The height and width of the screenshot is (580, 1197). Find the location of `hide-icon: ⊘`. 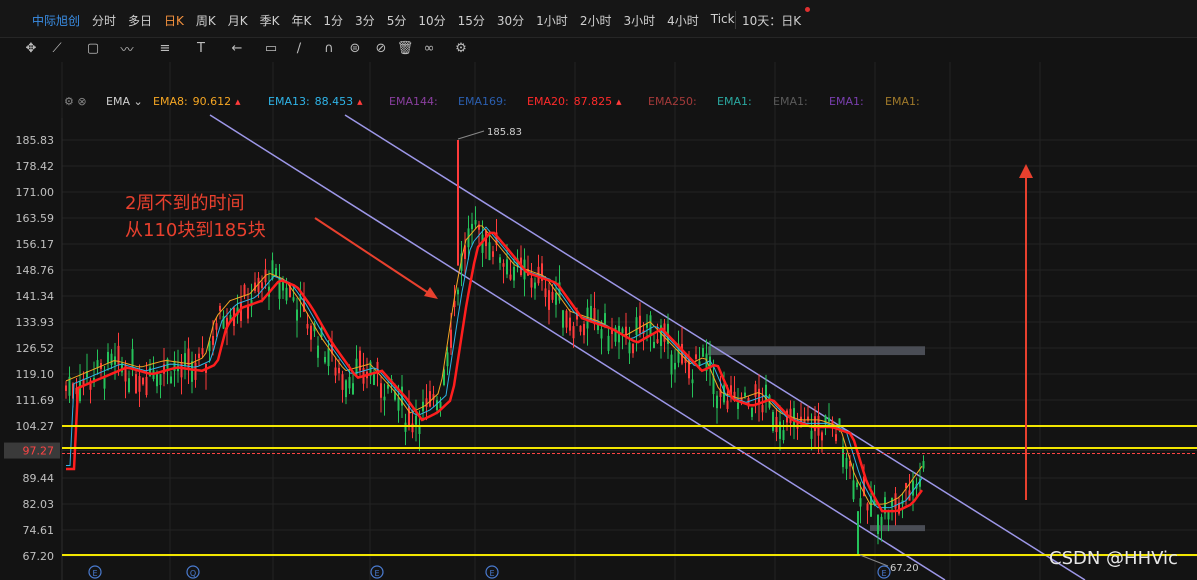

hide-icon: ⊘ is located at coordinates (381, 48).